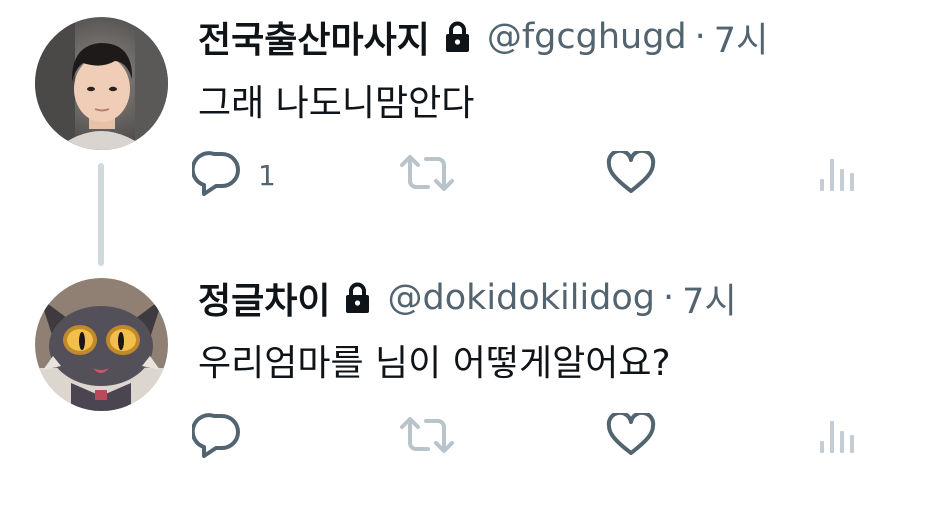 Image resolution: width=937 pixels, height=509 pixels. I want to click on tweet-text: 우리엄마를 님이 어떻게알어요?, so click(434, 363).